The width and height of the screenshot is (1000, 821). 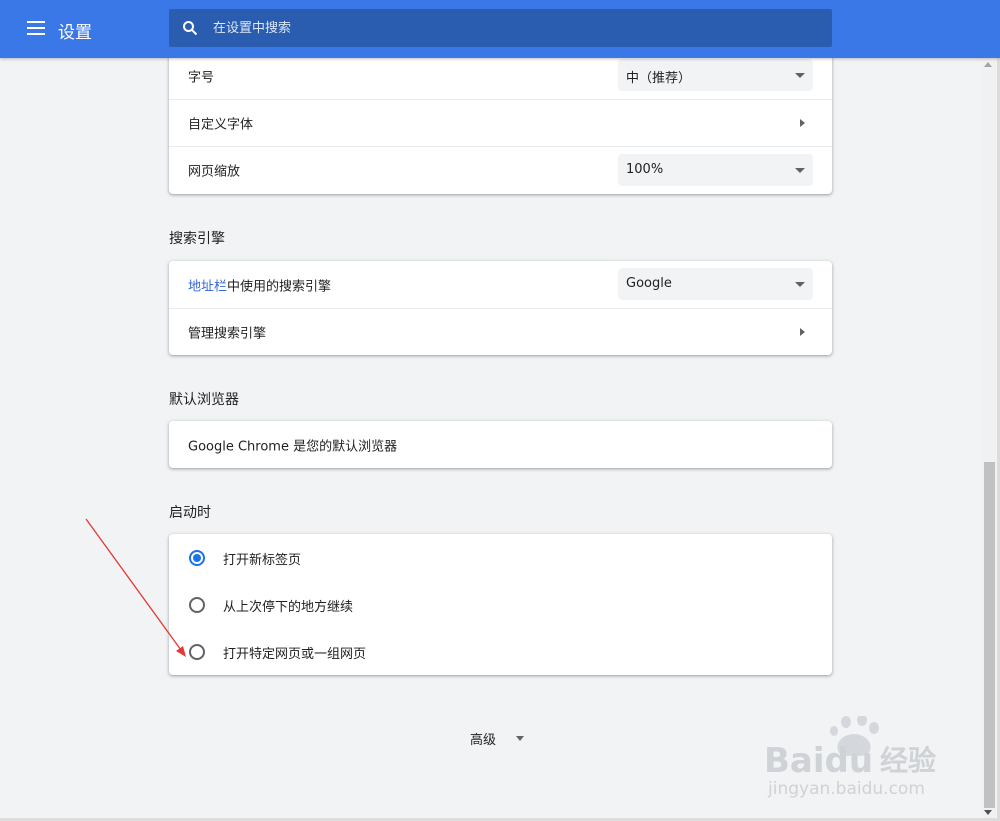 What do you see at coordinates (513, 28) in the screenshot?
I see `search-input` at bounding box center [513, 28].